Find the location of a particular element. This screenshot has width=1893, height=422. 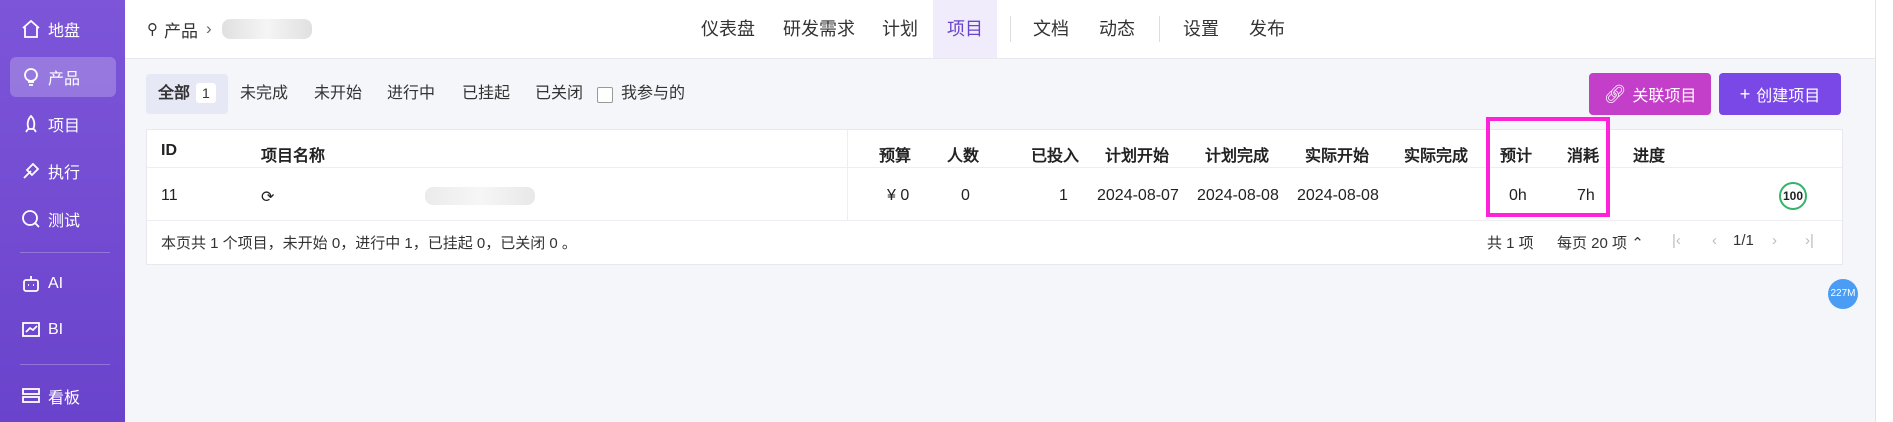

sidebar-item-dashboard: 地盘 is located at coordinates (63, 29).